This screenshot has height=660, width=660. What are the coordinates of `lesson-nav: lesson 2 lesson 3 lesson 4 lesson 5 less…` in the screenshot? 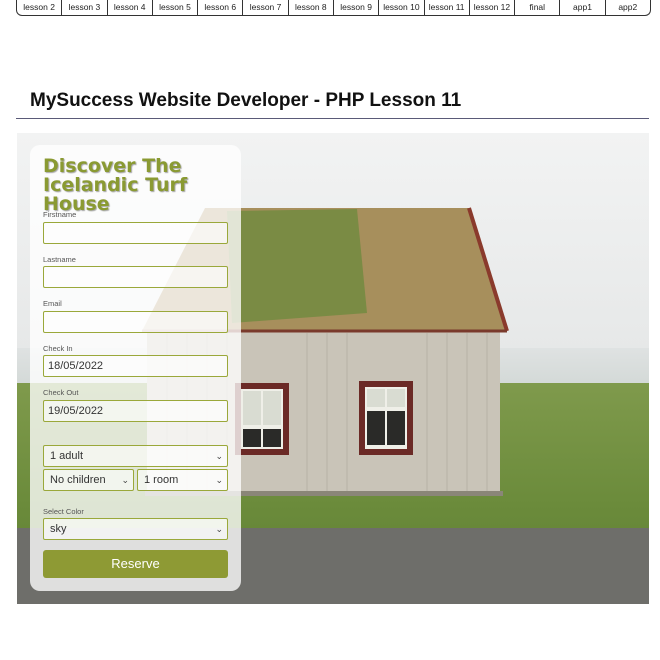 It's located at (333, 8).